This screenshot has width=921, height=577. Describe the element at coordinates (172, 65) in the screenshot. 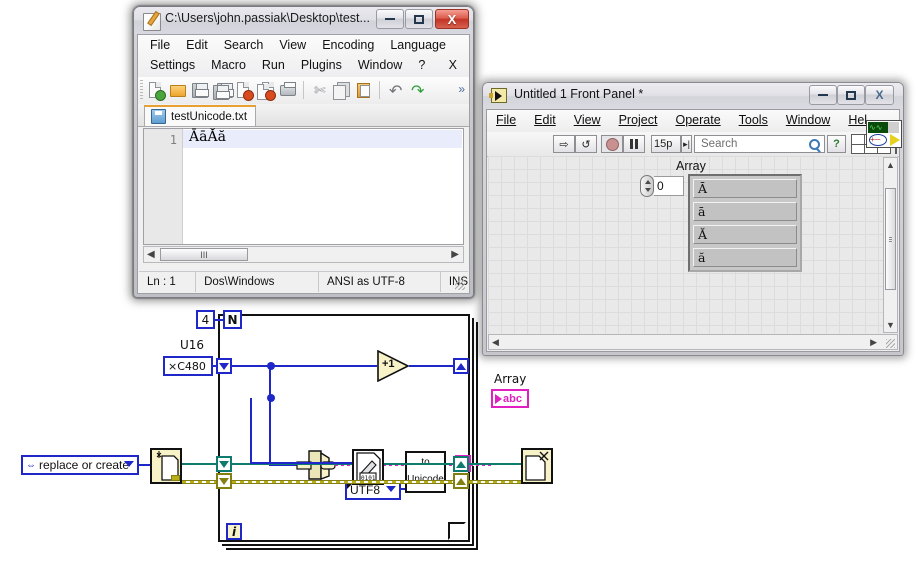

I see `menu-settings: Settings` at that location.